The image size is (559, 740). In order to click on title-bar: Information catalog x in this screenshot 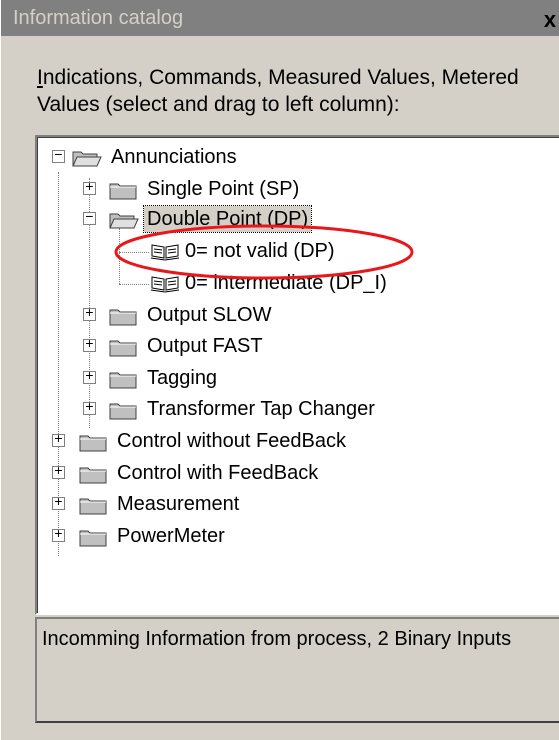, I will do `click(280, 18)`.